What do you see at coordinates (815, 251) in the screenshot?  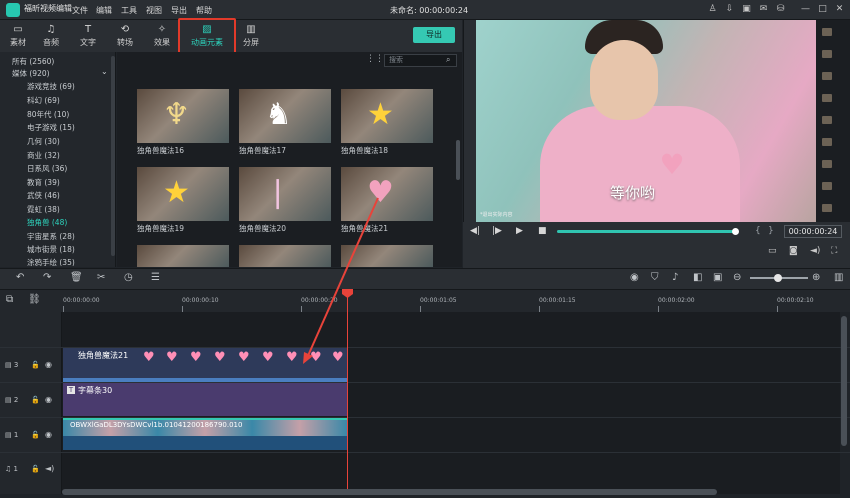 I see `volume-icon: ◄)` at bounding box center [815, 251].